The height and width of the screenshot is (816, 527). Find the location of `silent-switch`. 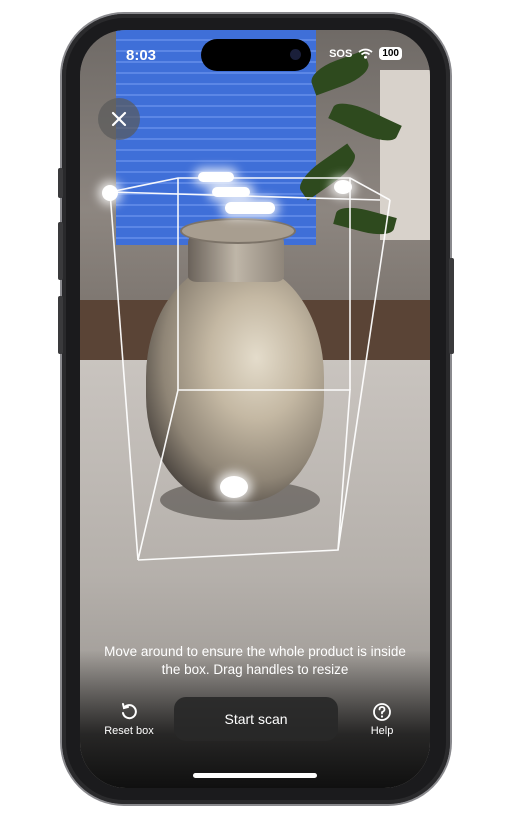

silent-switch is located at coordinates (60, 183).